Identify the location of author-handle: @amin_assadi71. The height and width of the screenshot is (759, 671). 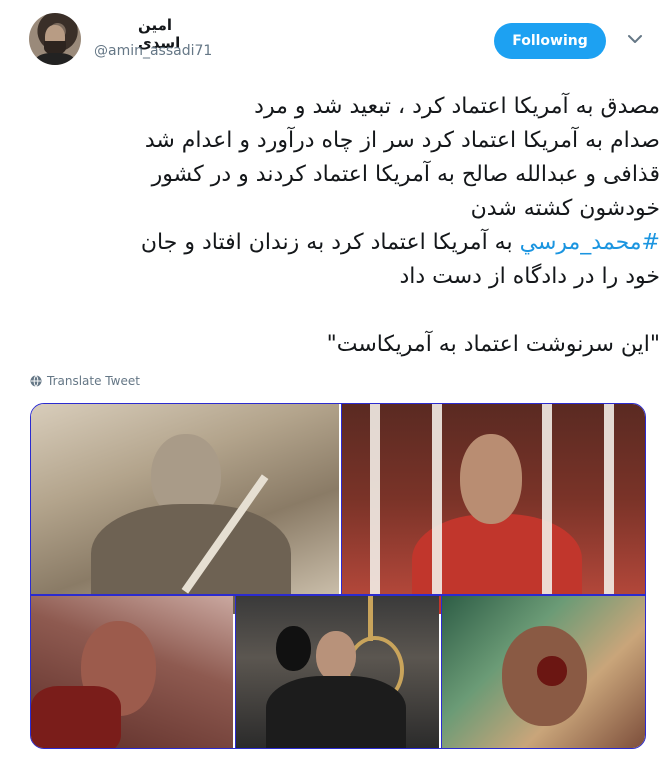
(153, 51).